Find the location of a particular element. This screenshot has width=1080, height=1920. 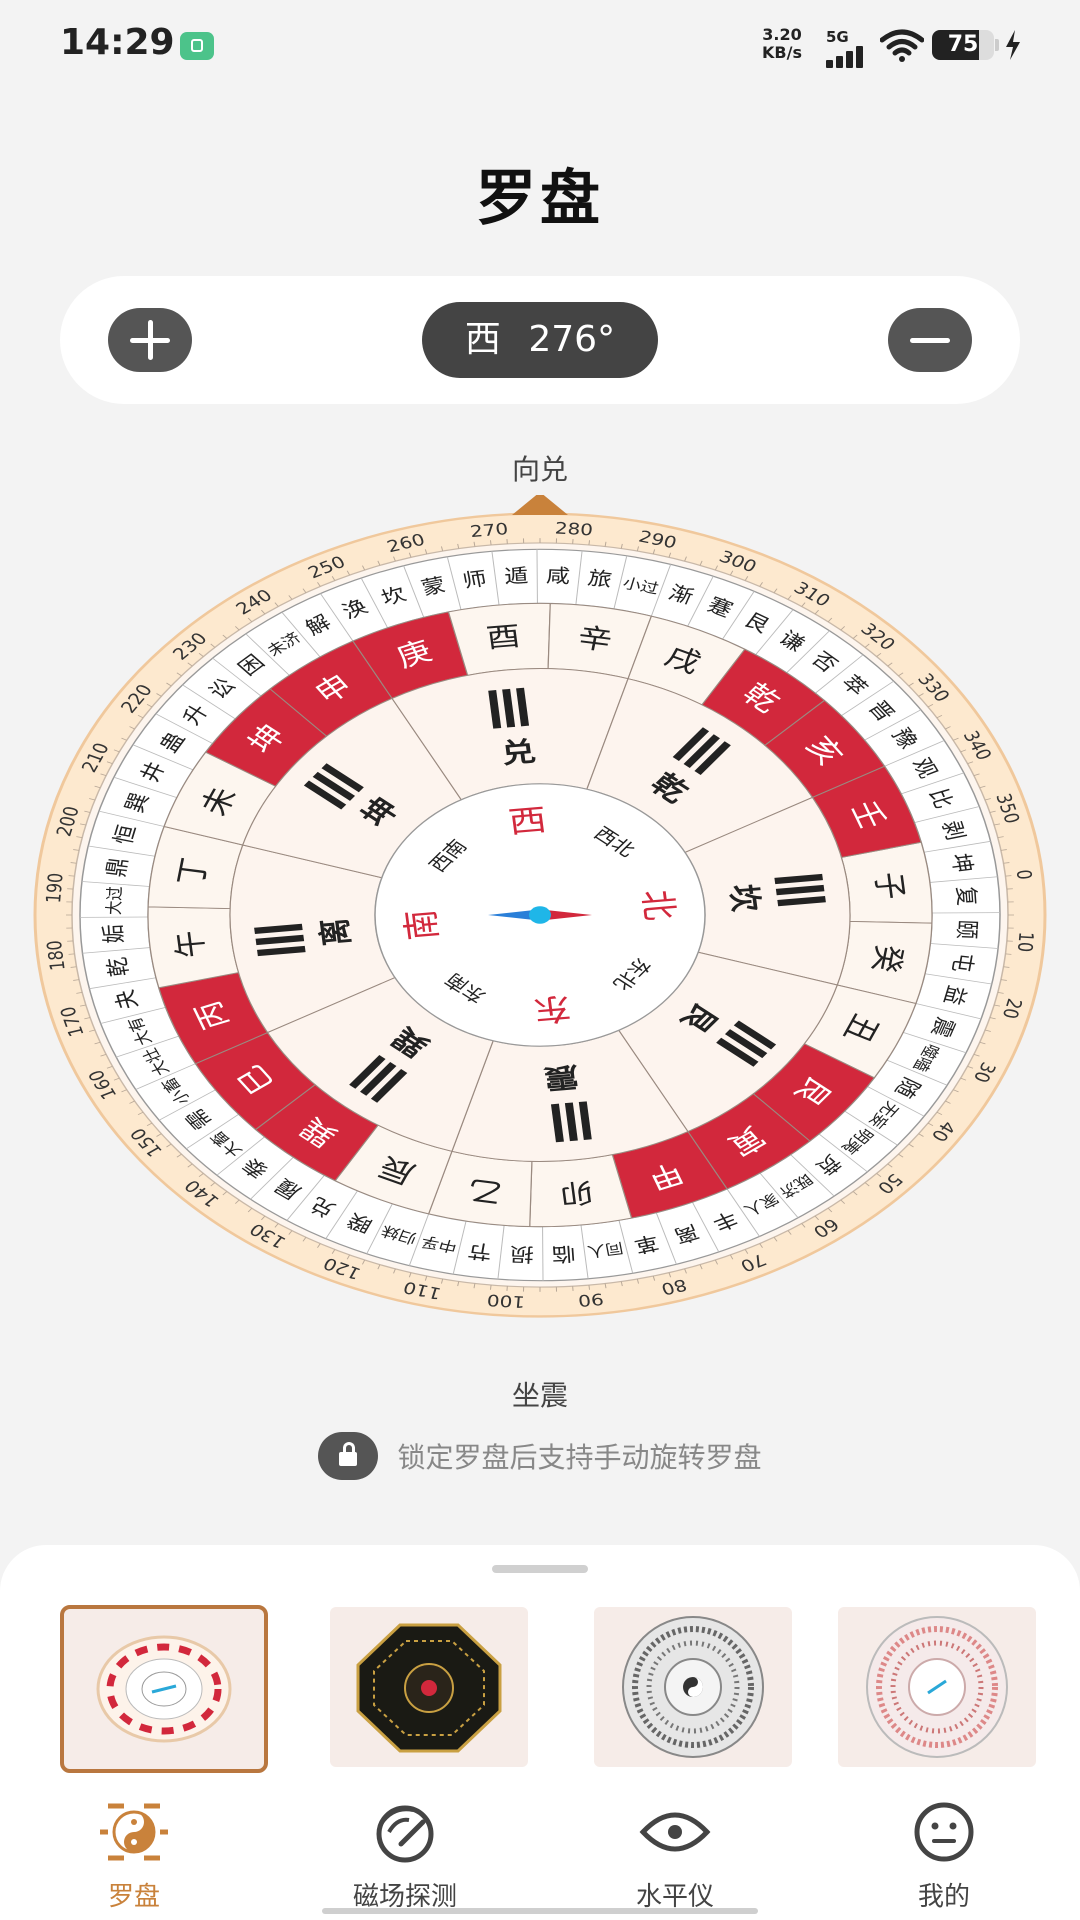

style-thumb-bagua-gold-compass is located at coordinates (429, 1687).